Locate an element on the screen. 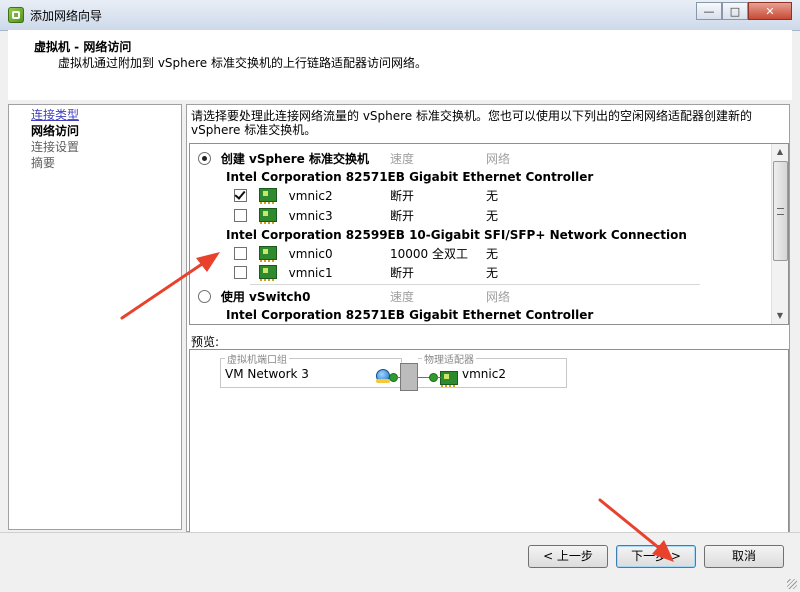  nic-row-vmnic3: vmnic3 is located at coordinates (283, 216).